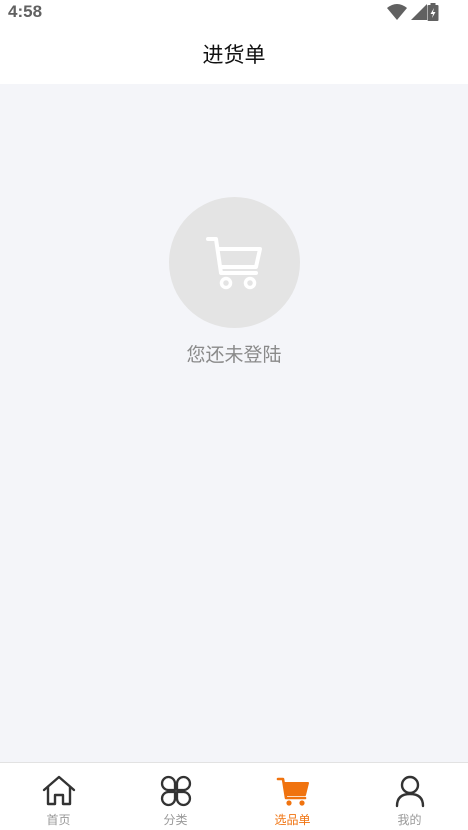  I want to click on tab-category: 分类, so click(175, 796).